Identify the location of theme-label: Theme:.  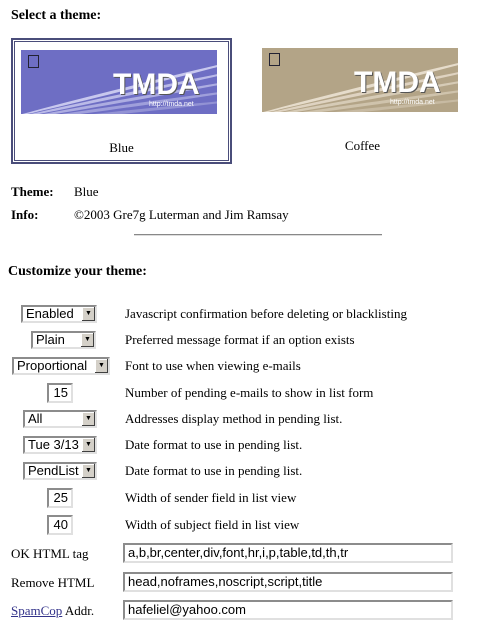
(32, 191).